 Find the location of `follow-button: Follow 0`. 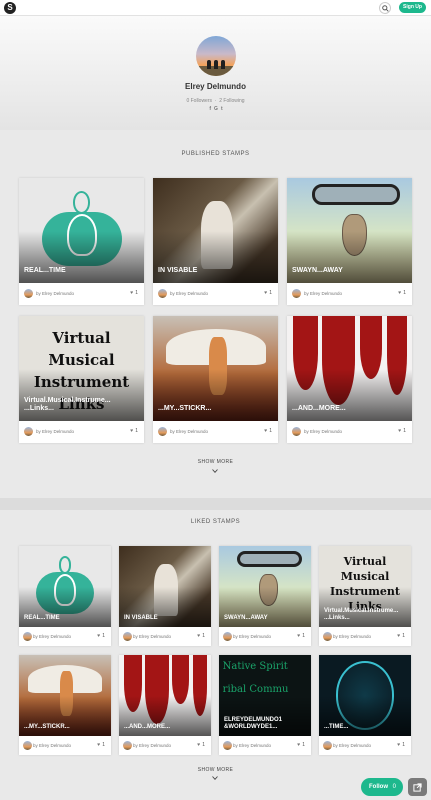

follow-button: Follow 0 is located at coordinates (382, 787).